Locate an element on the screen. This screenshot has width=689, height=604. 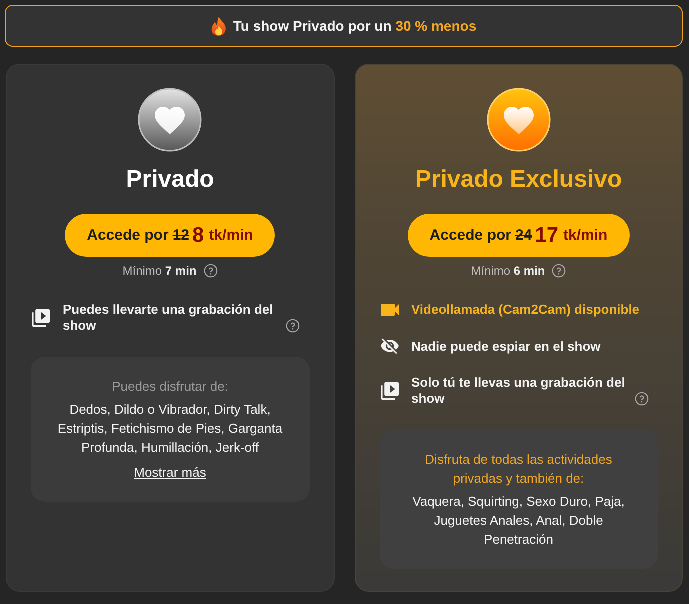
activities-heading: Puedes disfrutar de: is located at coordinates (170, 387).